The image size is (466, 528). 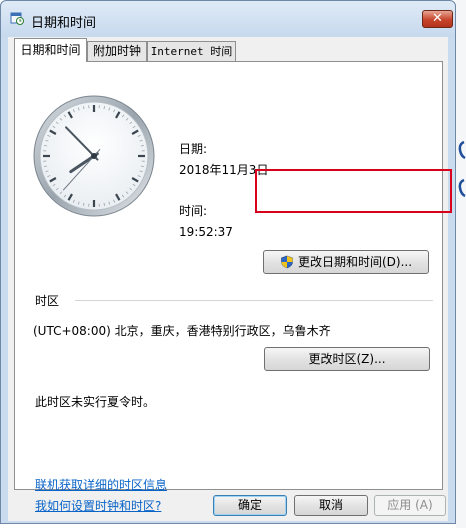 What do you see at coordinates (331, 505) in the screenshot?
I see `cancel-button: 取消` at bounding box center [331, 505].